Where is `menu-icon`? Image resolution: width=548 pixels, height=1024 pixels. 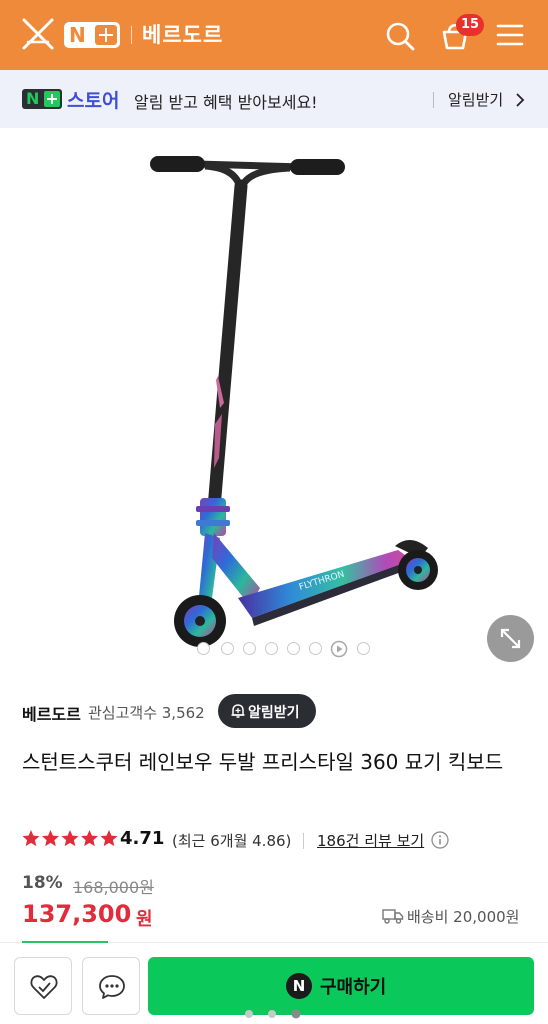 menu-icon is located at coordinates (510, 35).